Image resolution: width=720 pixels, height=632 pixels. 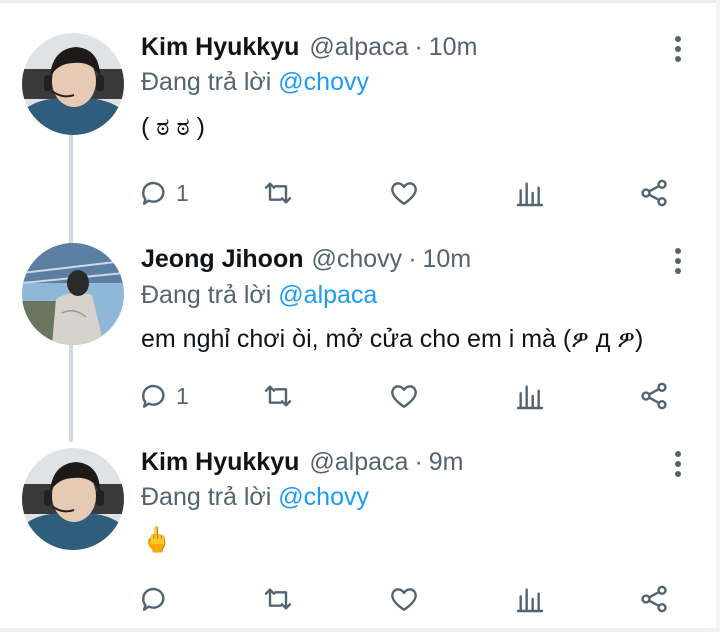 What do you see at coordinates (302, 465) in the screenshot?
I see `tweet-header: Kim Hyukkyu @alpaca · 9m` at bounding box center [302, 465].